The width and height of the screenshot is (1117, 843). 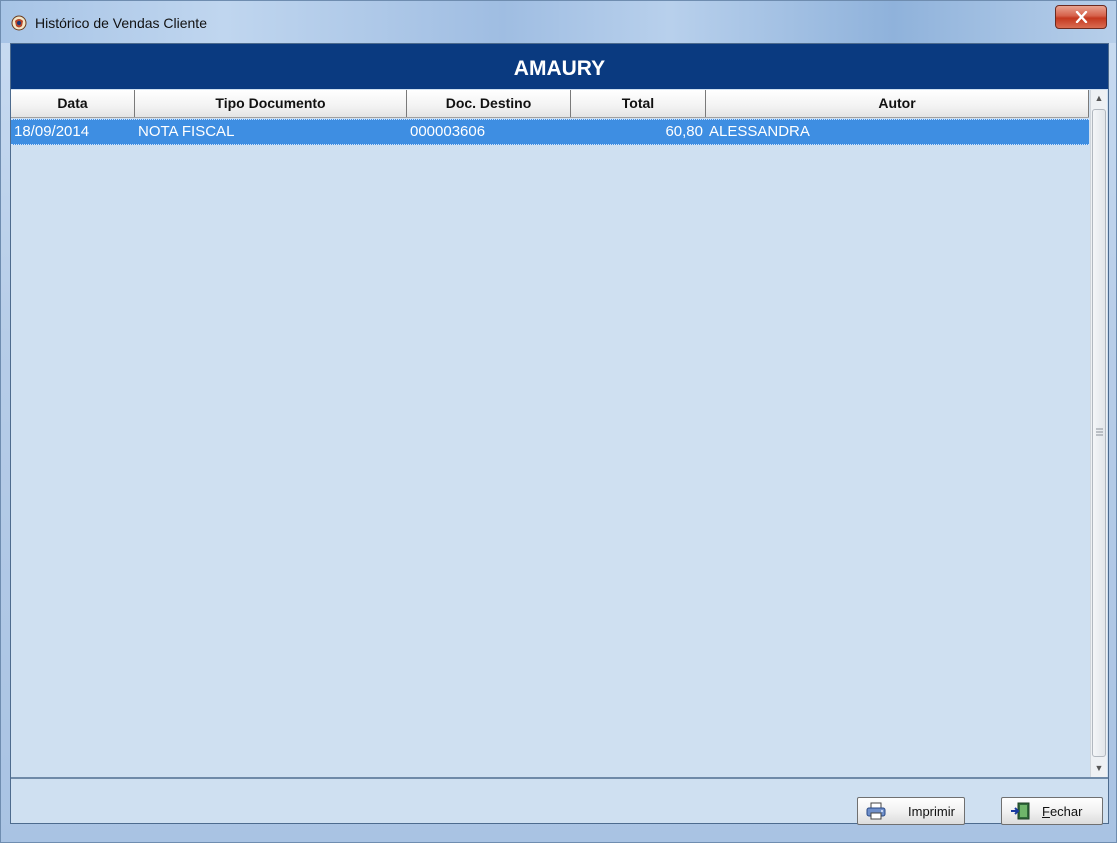 What do you see at coordinates (1020, 811) in the screenshot?
I see `exit-door-icon` at bounding box center [1020, 811].